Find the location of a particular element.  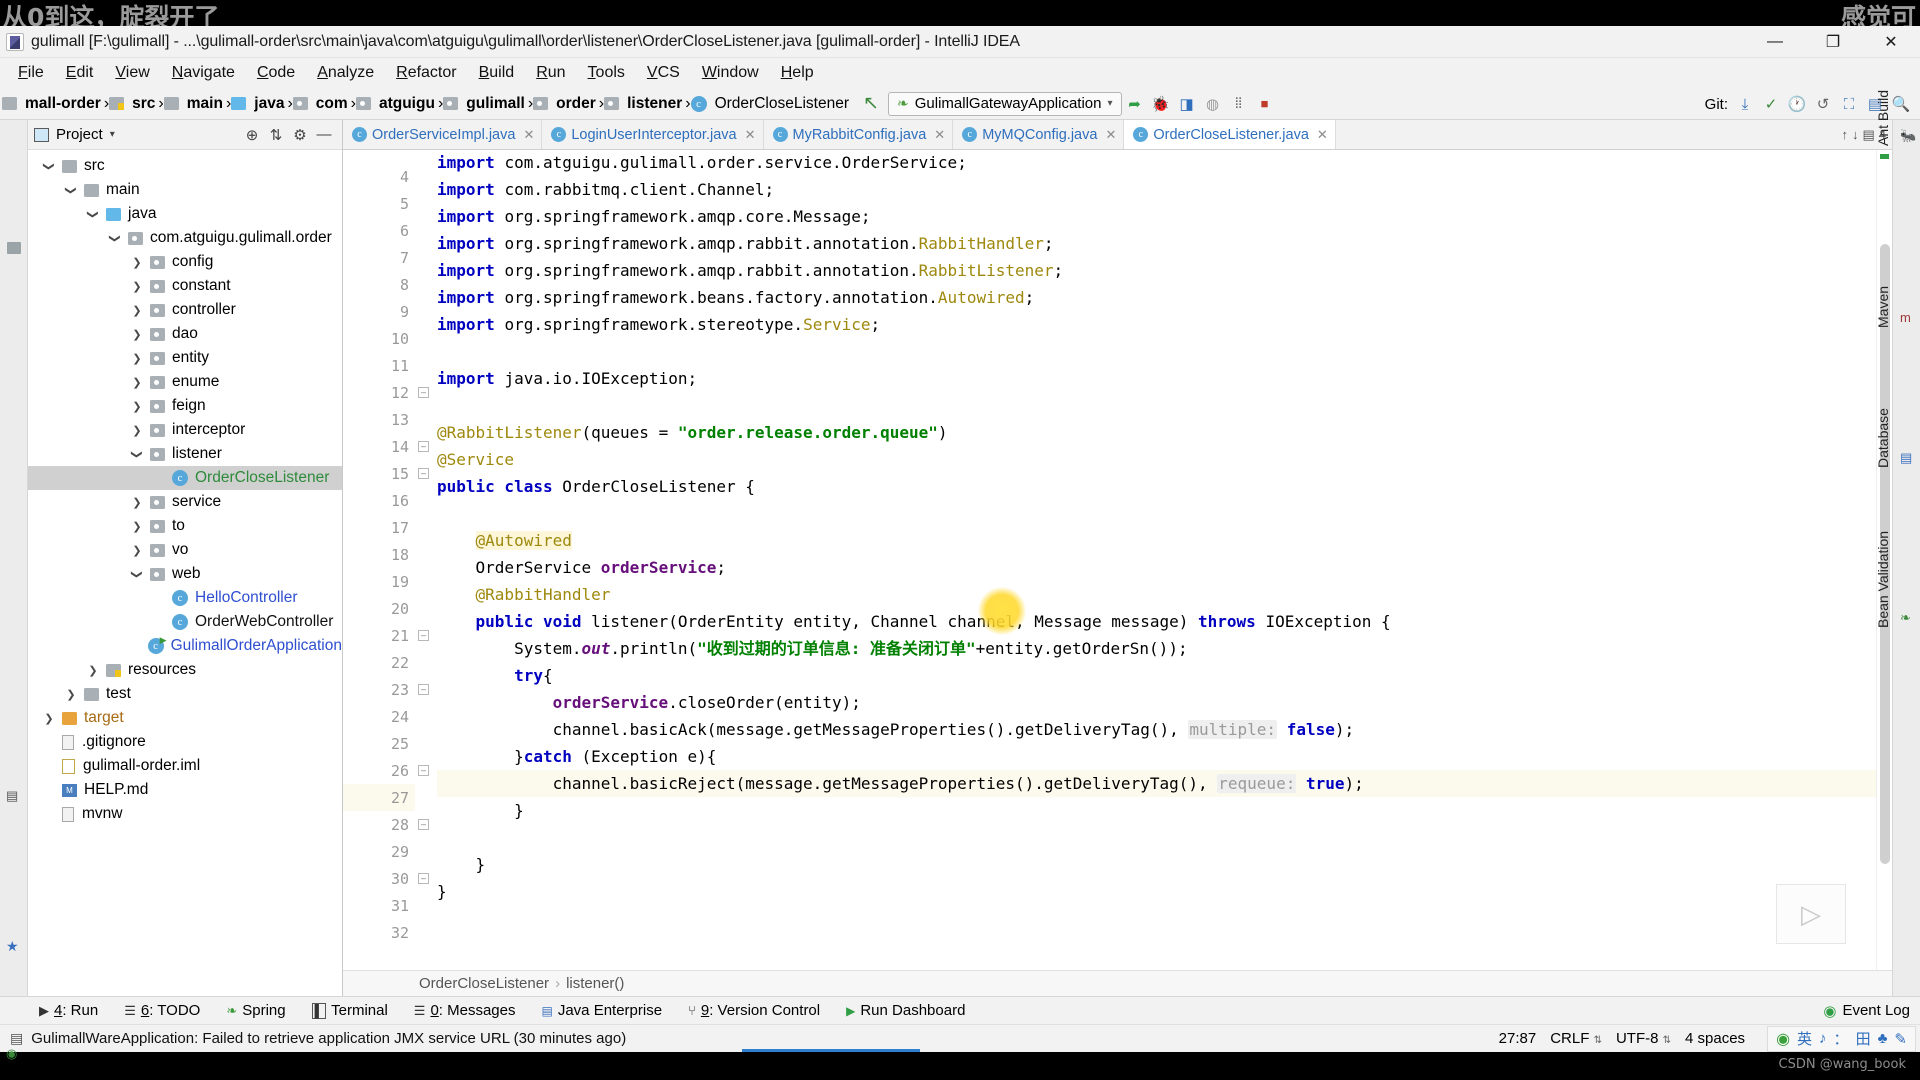

tree-node-orderwebcontroller: › c OrderWebController is located at coordinates (185, 622).